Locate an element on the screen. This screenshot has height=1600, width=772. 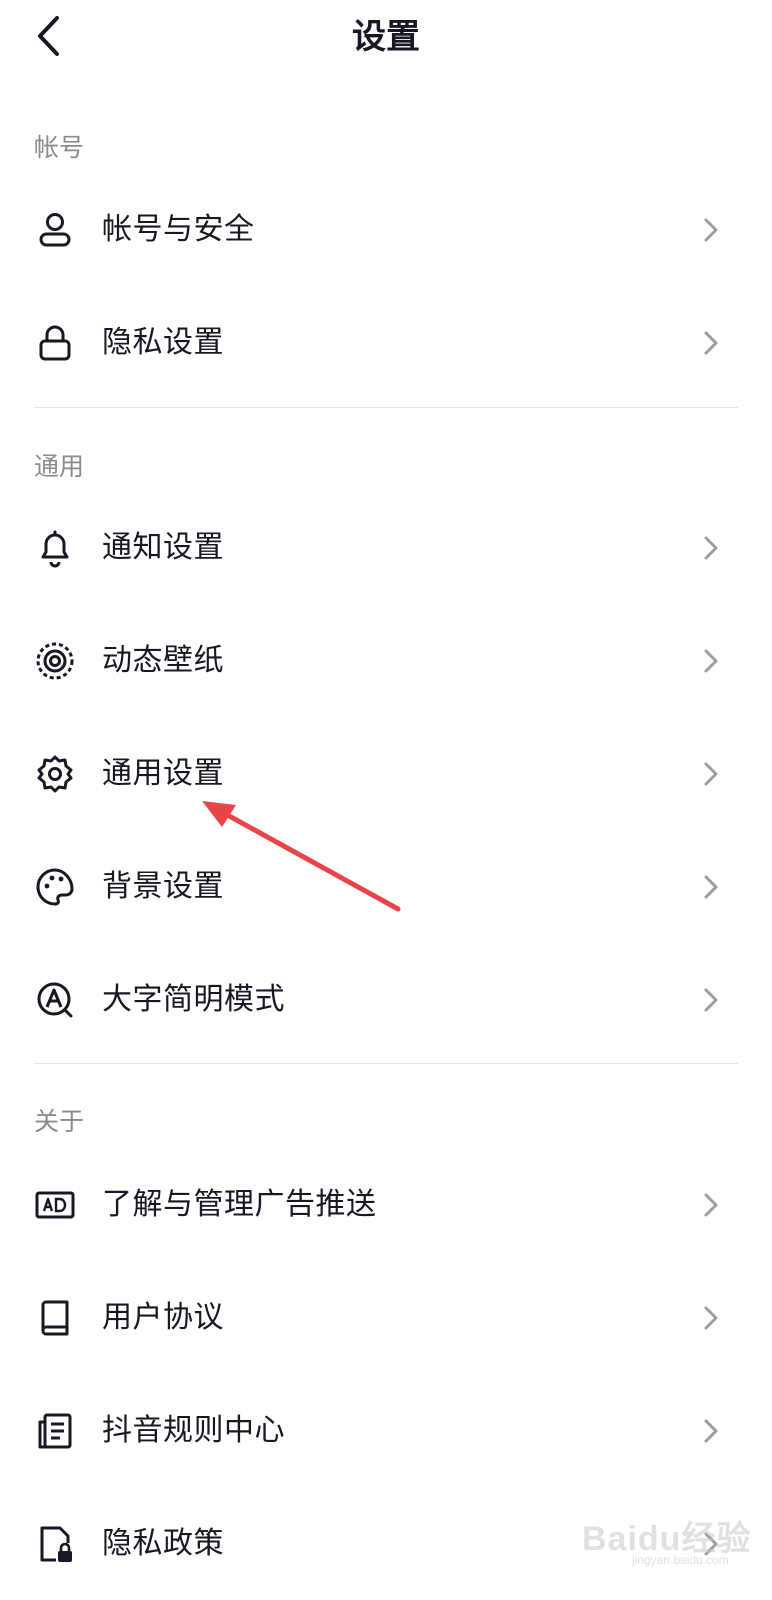
row-label: 大字简明模式 is located at coordinates (193, 999).